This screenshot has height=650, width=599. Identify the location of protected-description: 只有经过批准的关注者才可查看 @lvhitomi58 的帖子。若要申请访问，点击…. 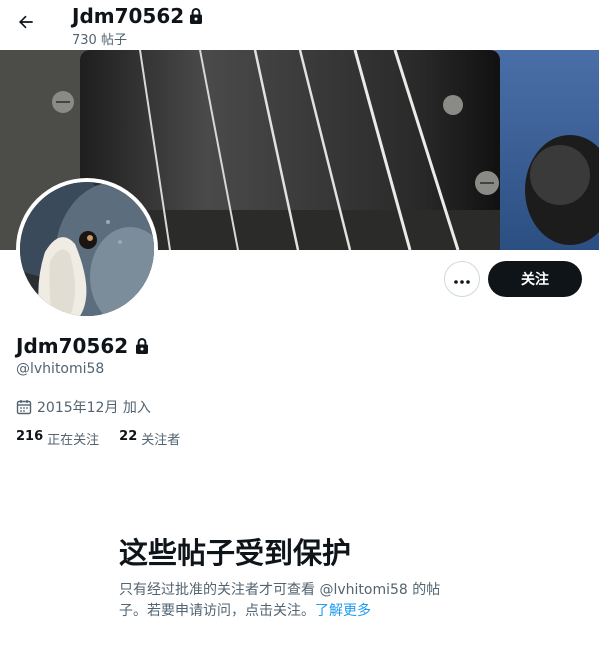
(280, 600).